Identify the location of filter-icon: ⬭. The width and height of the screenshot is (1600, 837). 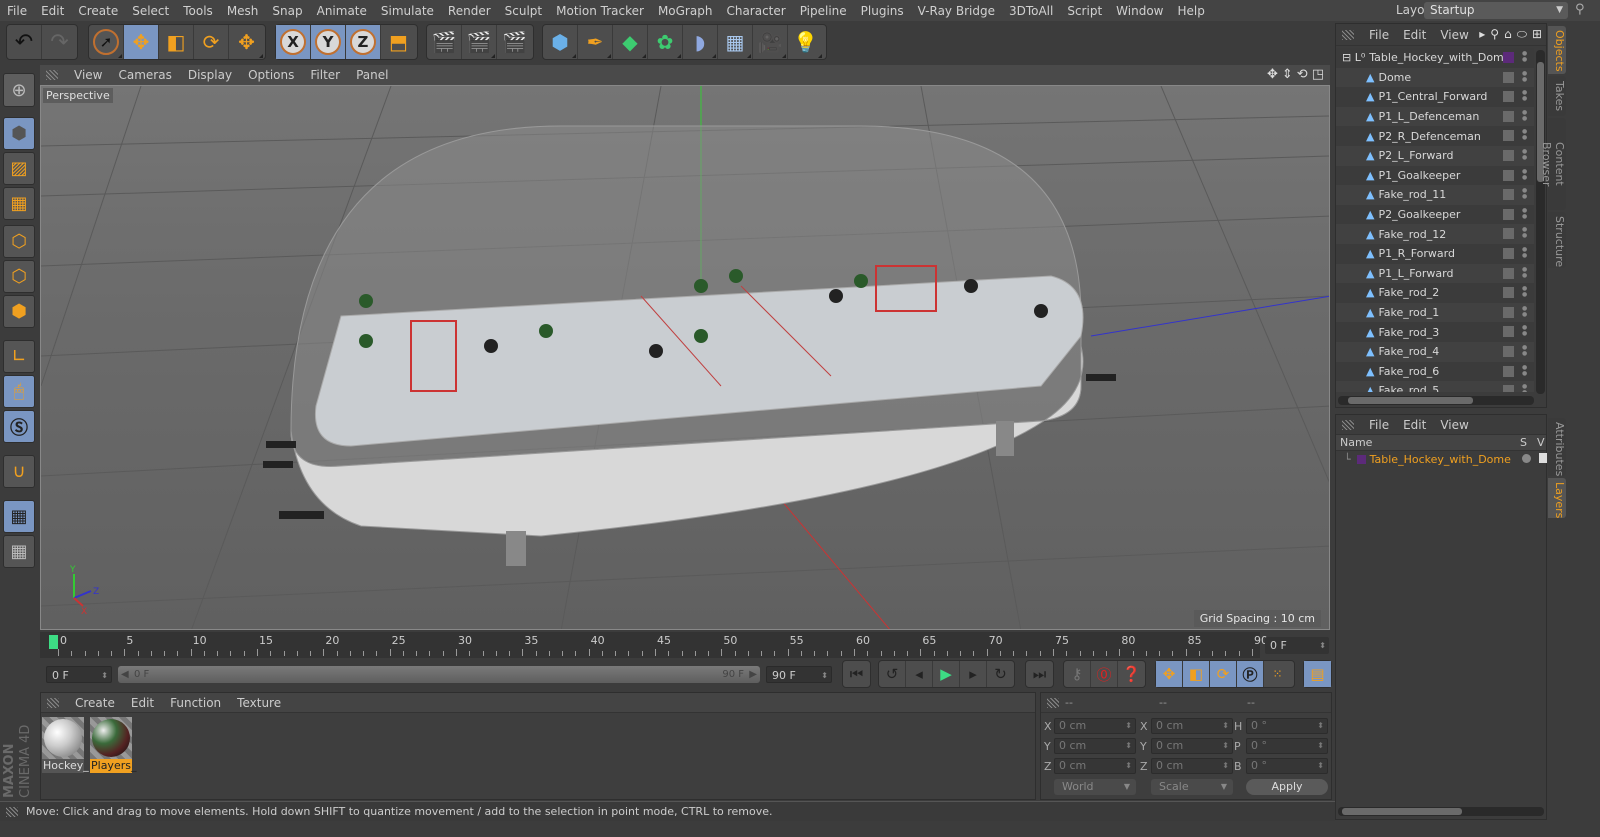
(1522, 34).